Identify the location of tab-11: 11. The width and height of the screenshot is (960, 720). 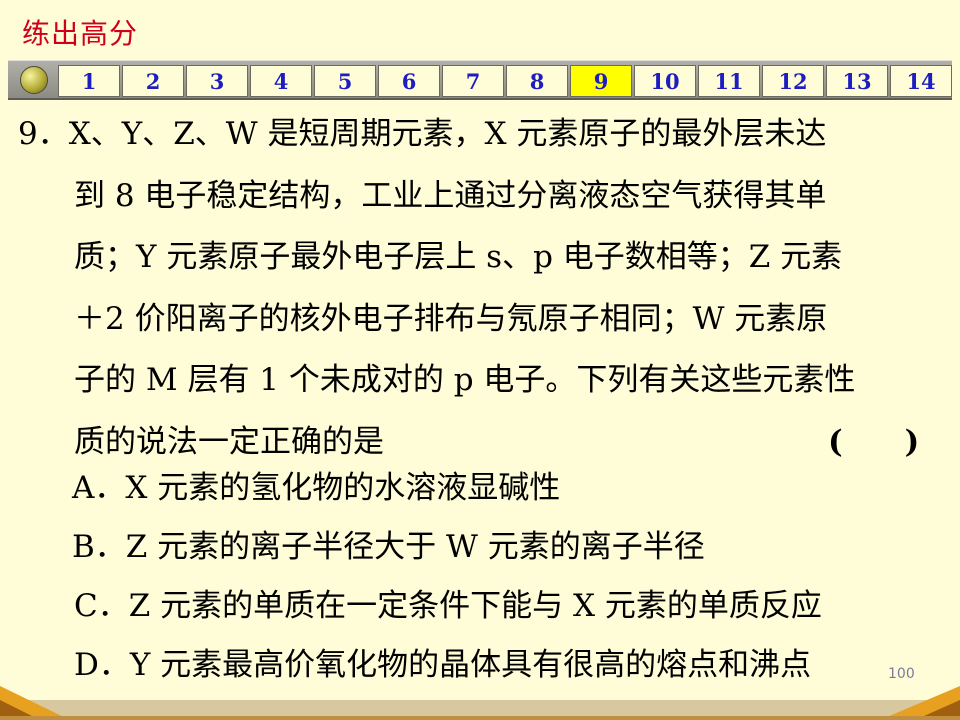
(729, 81).